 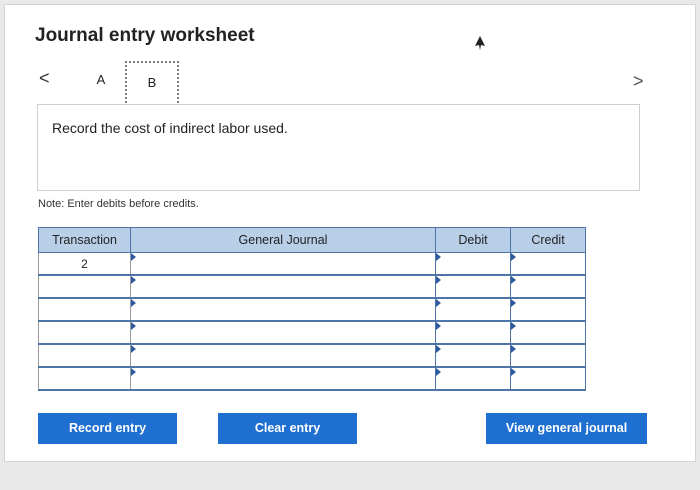 What do you see at coordinates (107, 428) in the screenshot?
I see `record-entry-button: Record entry` at bounding box center [107, 428].